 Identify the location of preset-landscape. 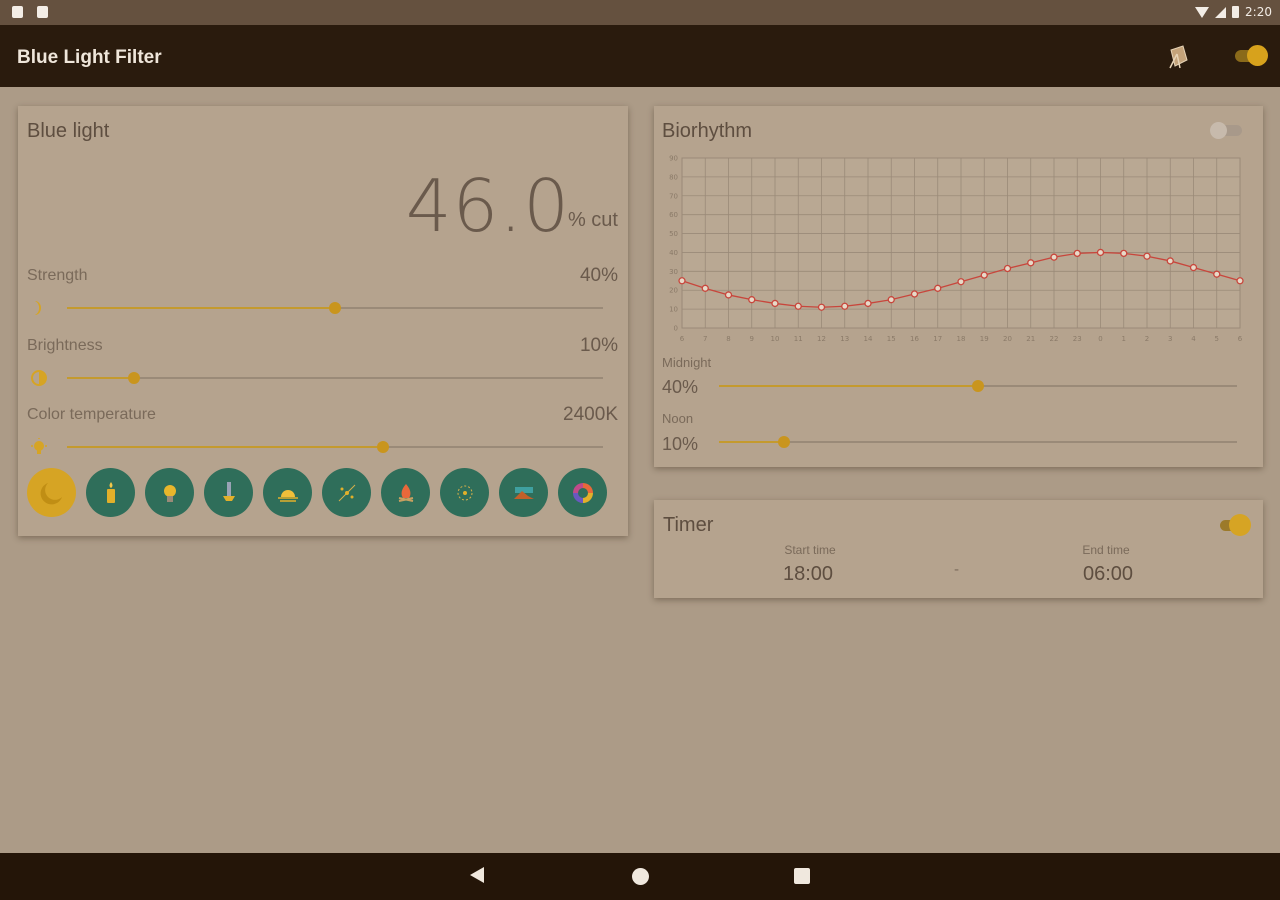
(523, 492).